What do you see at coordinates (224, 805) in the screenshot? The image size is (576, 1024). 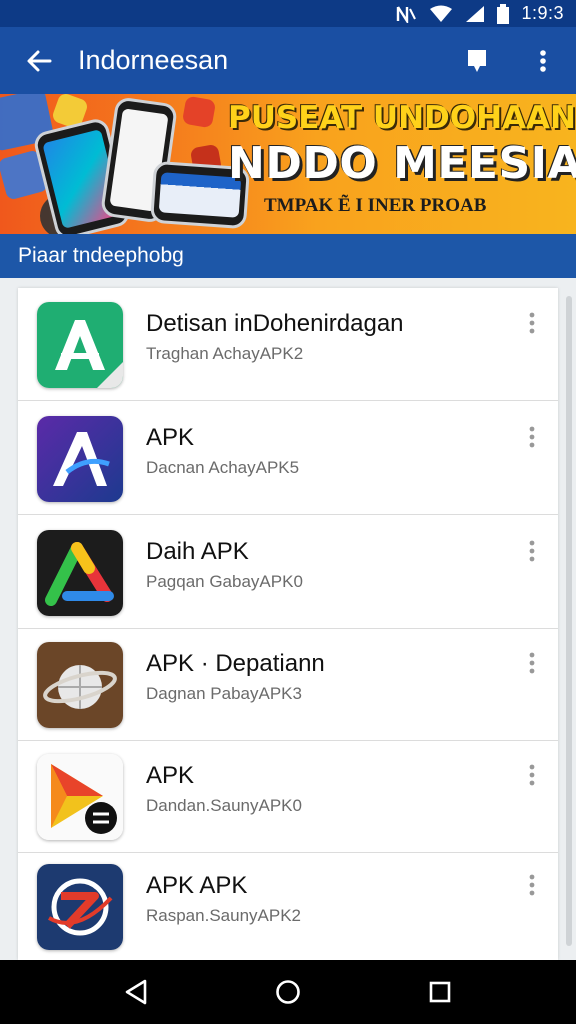 I see `app-subtitle: Dandan.SaunyAPK0` at bounding box center [224, 805].